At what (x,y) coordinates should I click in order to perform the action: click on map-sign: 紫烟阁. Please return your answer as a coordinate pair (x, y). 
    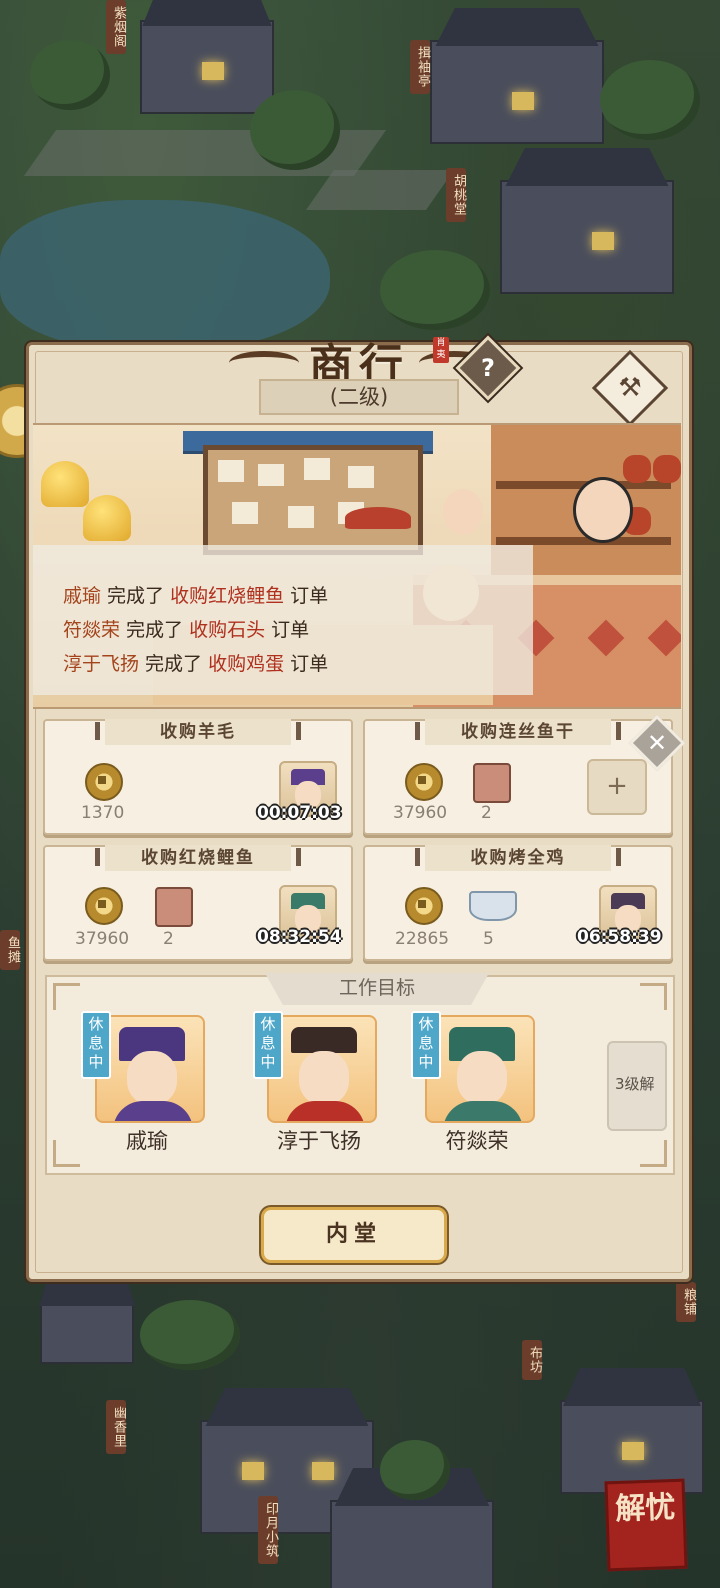
    Looking at the image, I should click on (116, 27).